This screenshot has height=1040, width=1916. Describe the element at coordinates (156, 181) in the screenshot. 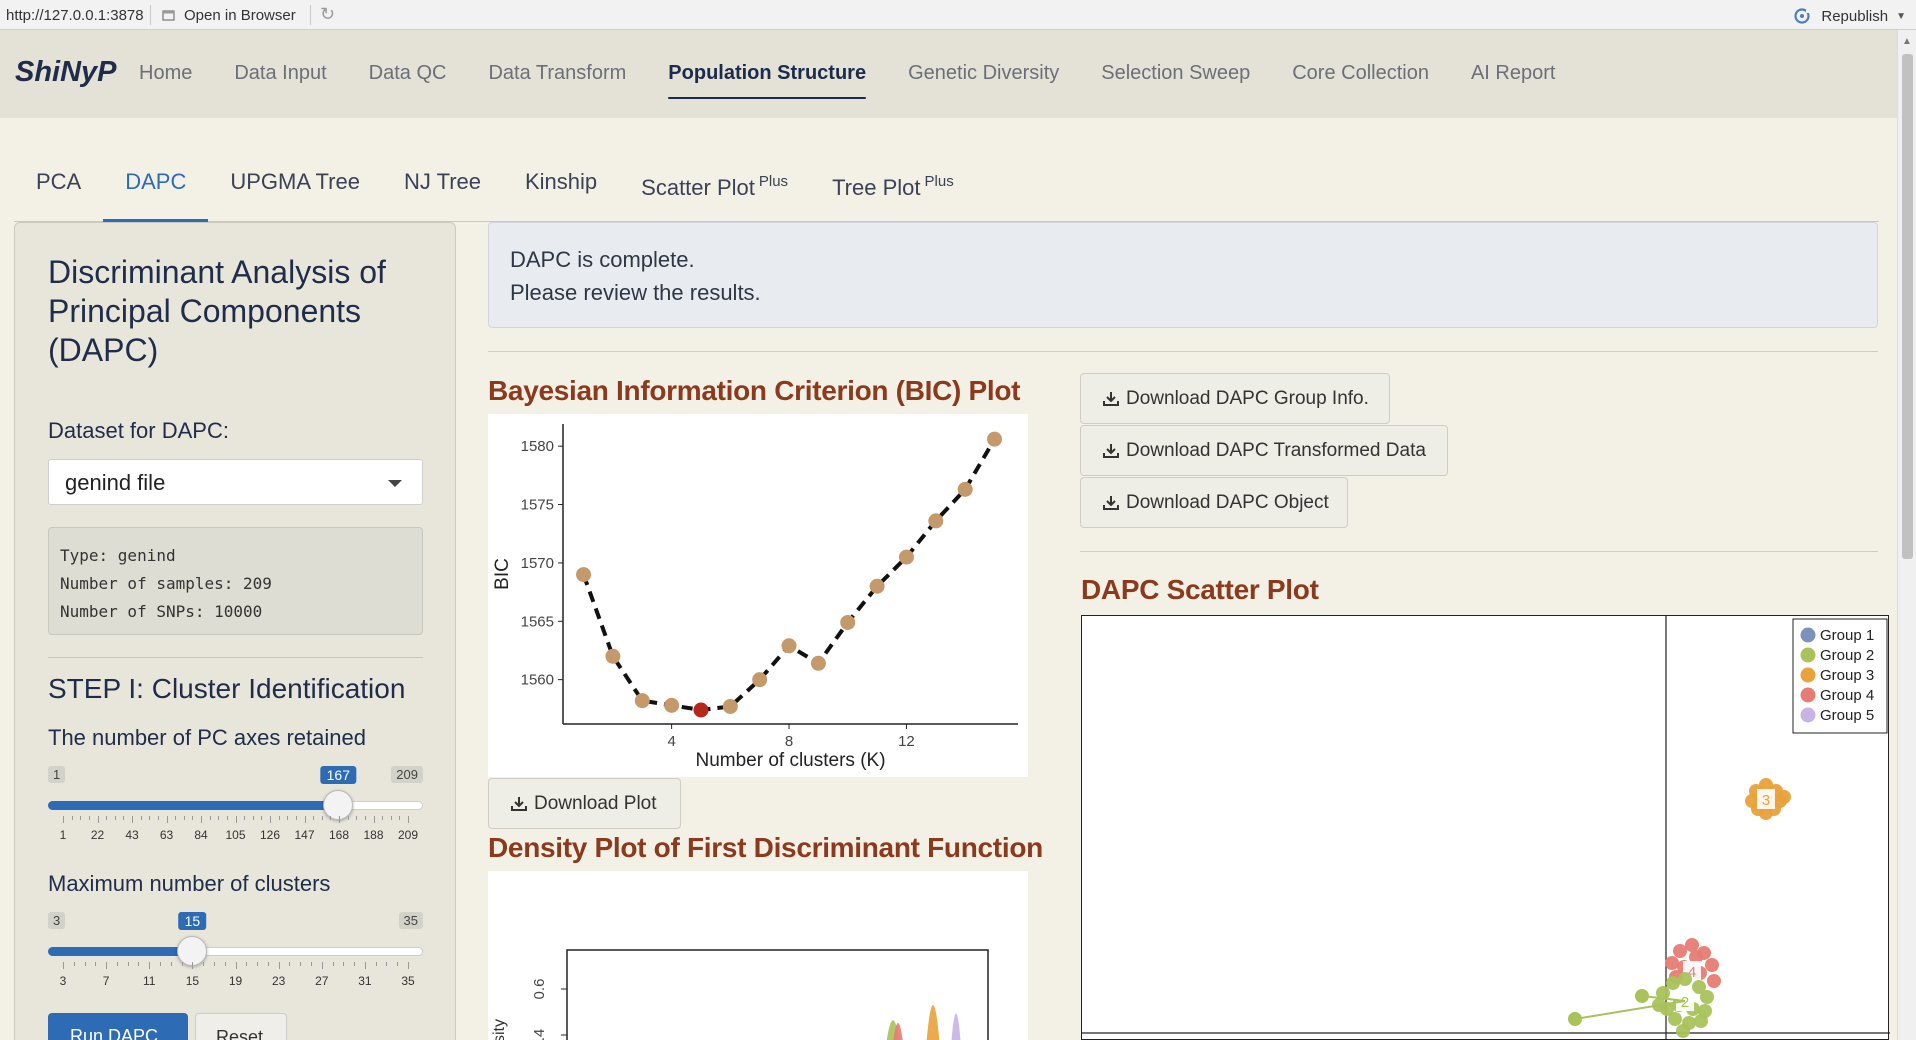

I see `tab-label: DAPC` at that location.